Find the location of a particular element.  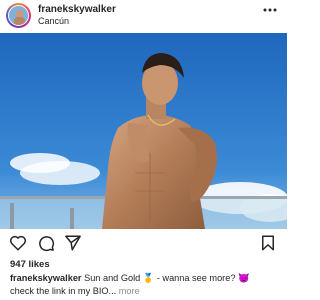

post-username: franekskywalker is located at coordinates (77, 9).